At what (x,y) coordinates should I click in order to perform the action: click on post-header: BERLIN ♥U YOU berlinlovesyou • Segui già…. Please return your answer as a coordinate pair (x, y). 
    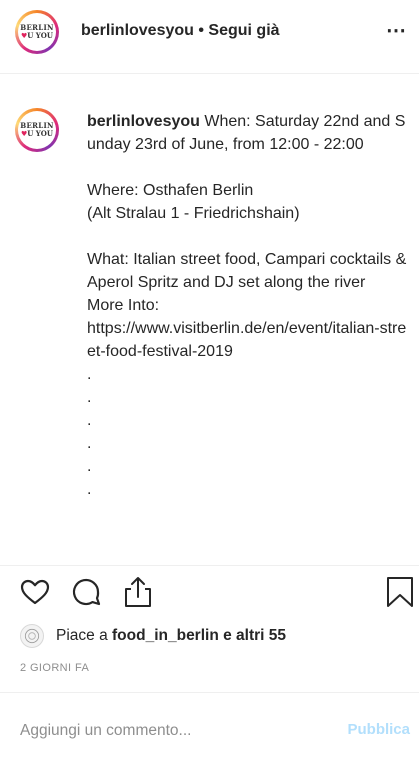
    Looking at the image, I should click on (209, 37).